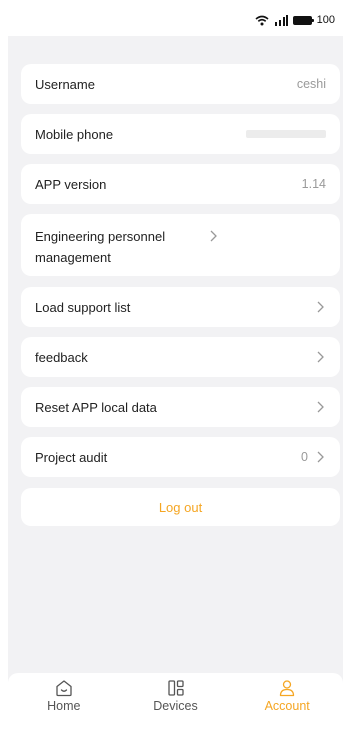  Describe the element at coordinates (64, 706) in the screenshot. I see `tab-home-label: Home` at that location.